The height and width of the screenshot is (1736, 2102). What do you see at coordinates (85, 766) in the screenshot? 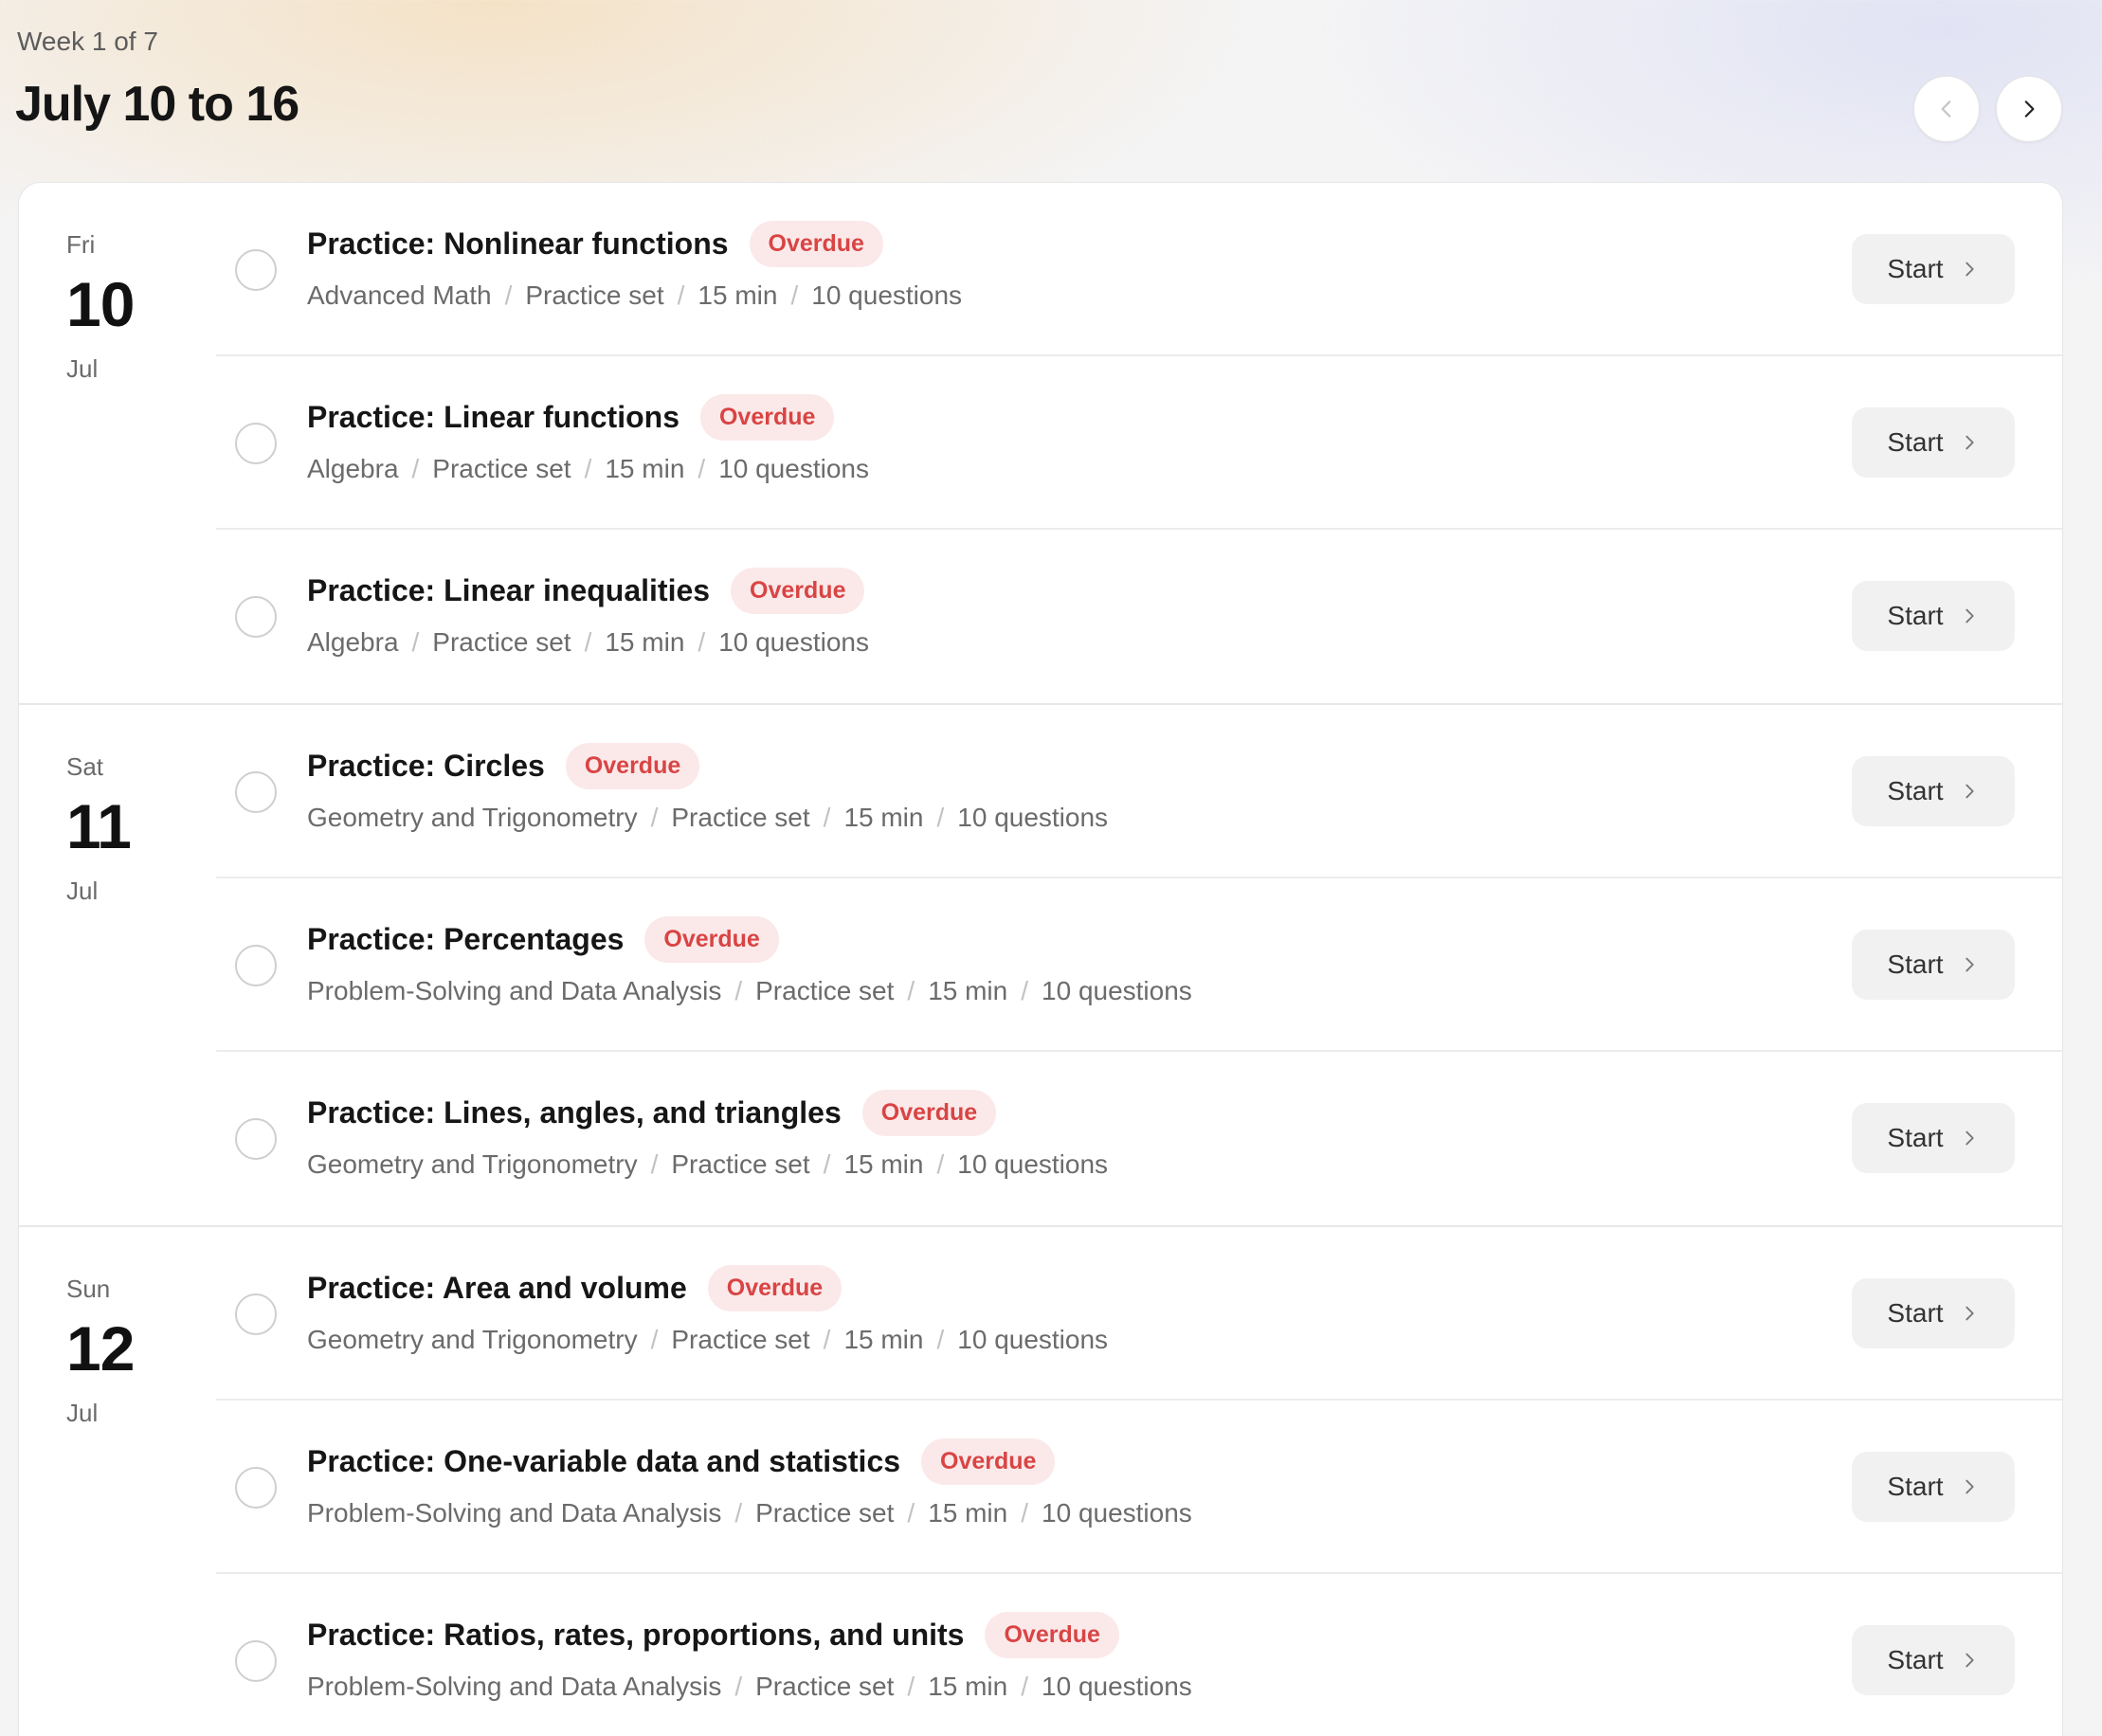
I see `day-of-week: Sat` at bounding box center [85, 766].